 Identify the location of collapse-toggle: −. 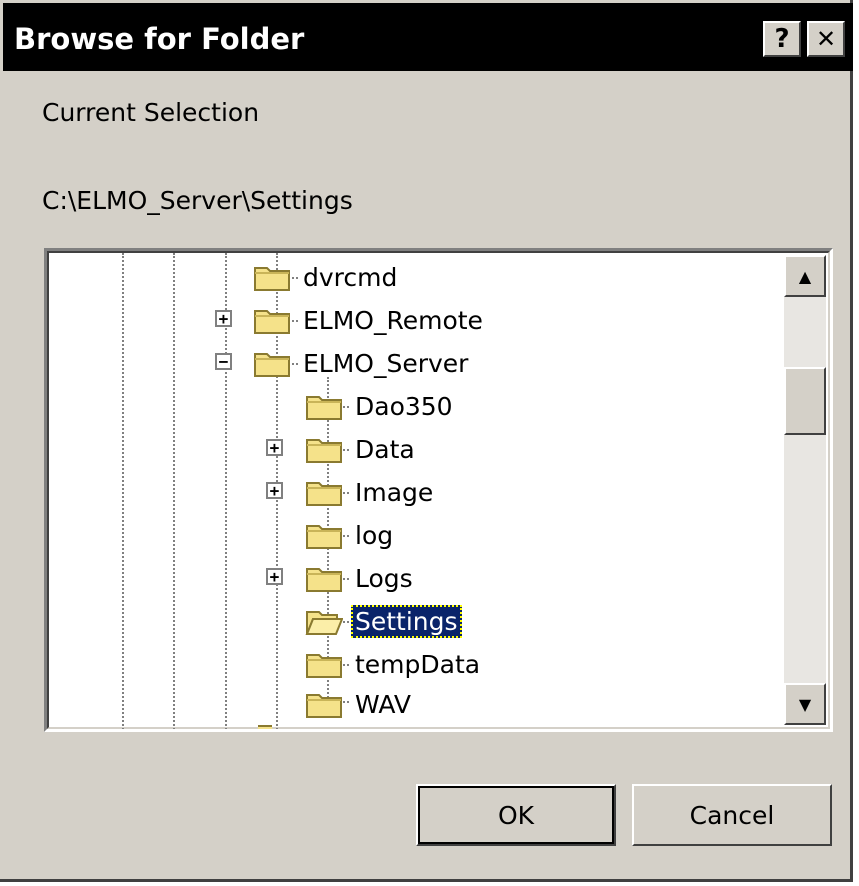
(223, 361).